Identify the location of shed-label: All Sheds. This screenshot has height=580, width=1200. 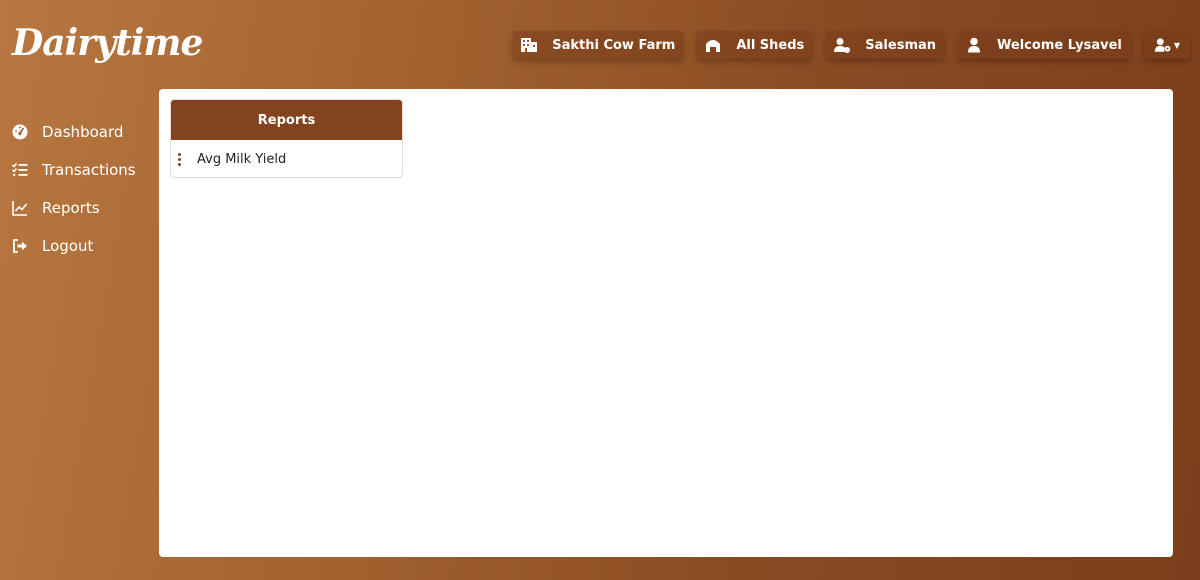
(770, 45).